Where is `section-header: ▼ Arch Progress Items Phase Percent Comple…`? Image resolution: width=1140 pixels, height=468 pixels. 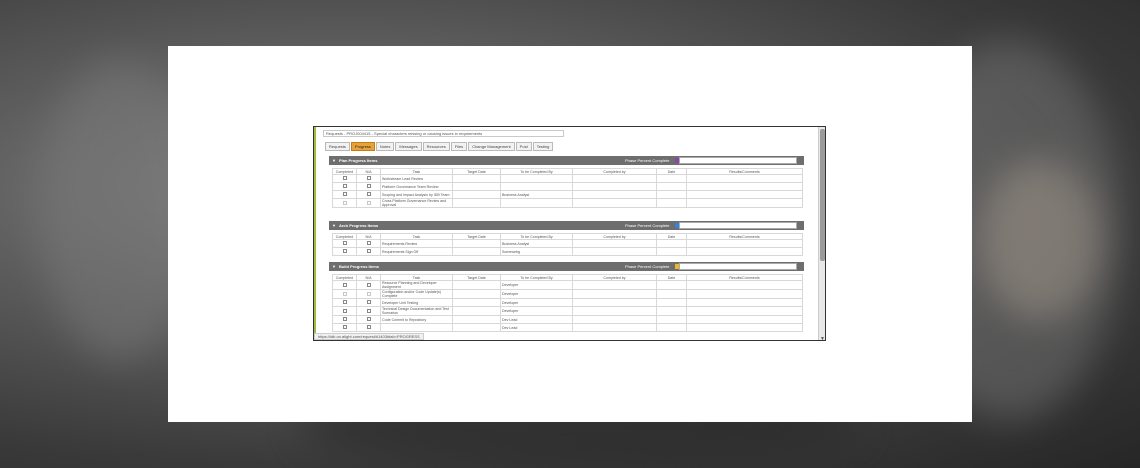 section-header: ▼ Arch Progress Items Phase Percent Comple… is located at coordinates (566, 225).